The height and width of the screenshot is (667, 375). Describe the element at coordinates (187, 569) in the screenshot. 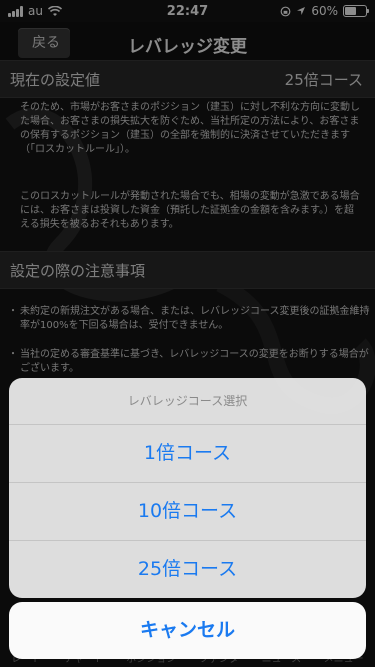

I see `option-25x-course: 25倍コース` at that location.